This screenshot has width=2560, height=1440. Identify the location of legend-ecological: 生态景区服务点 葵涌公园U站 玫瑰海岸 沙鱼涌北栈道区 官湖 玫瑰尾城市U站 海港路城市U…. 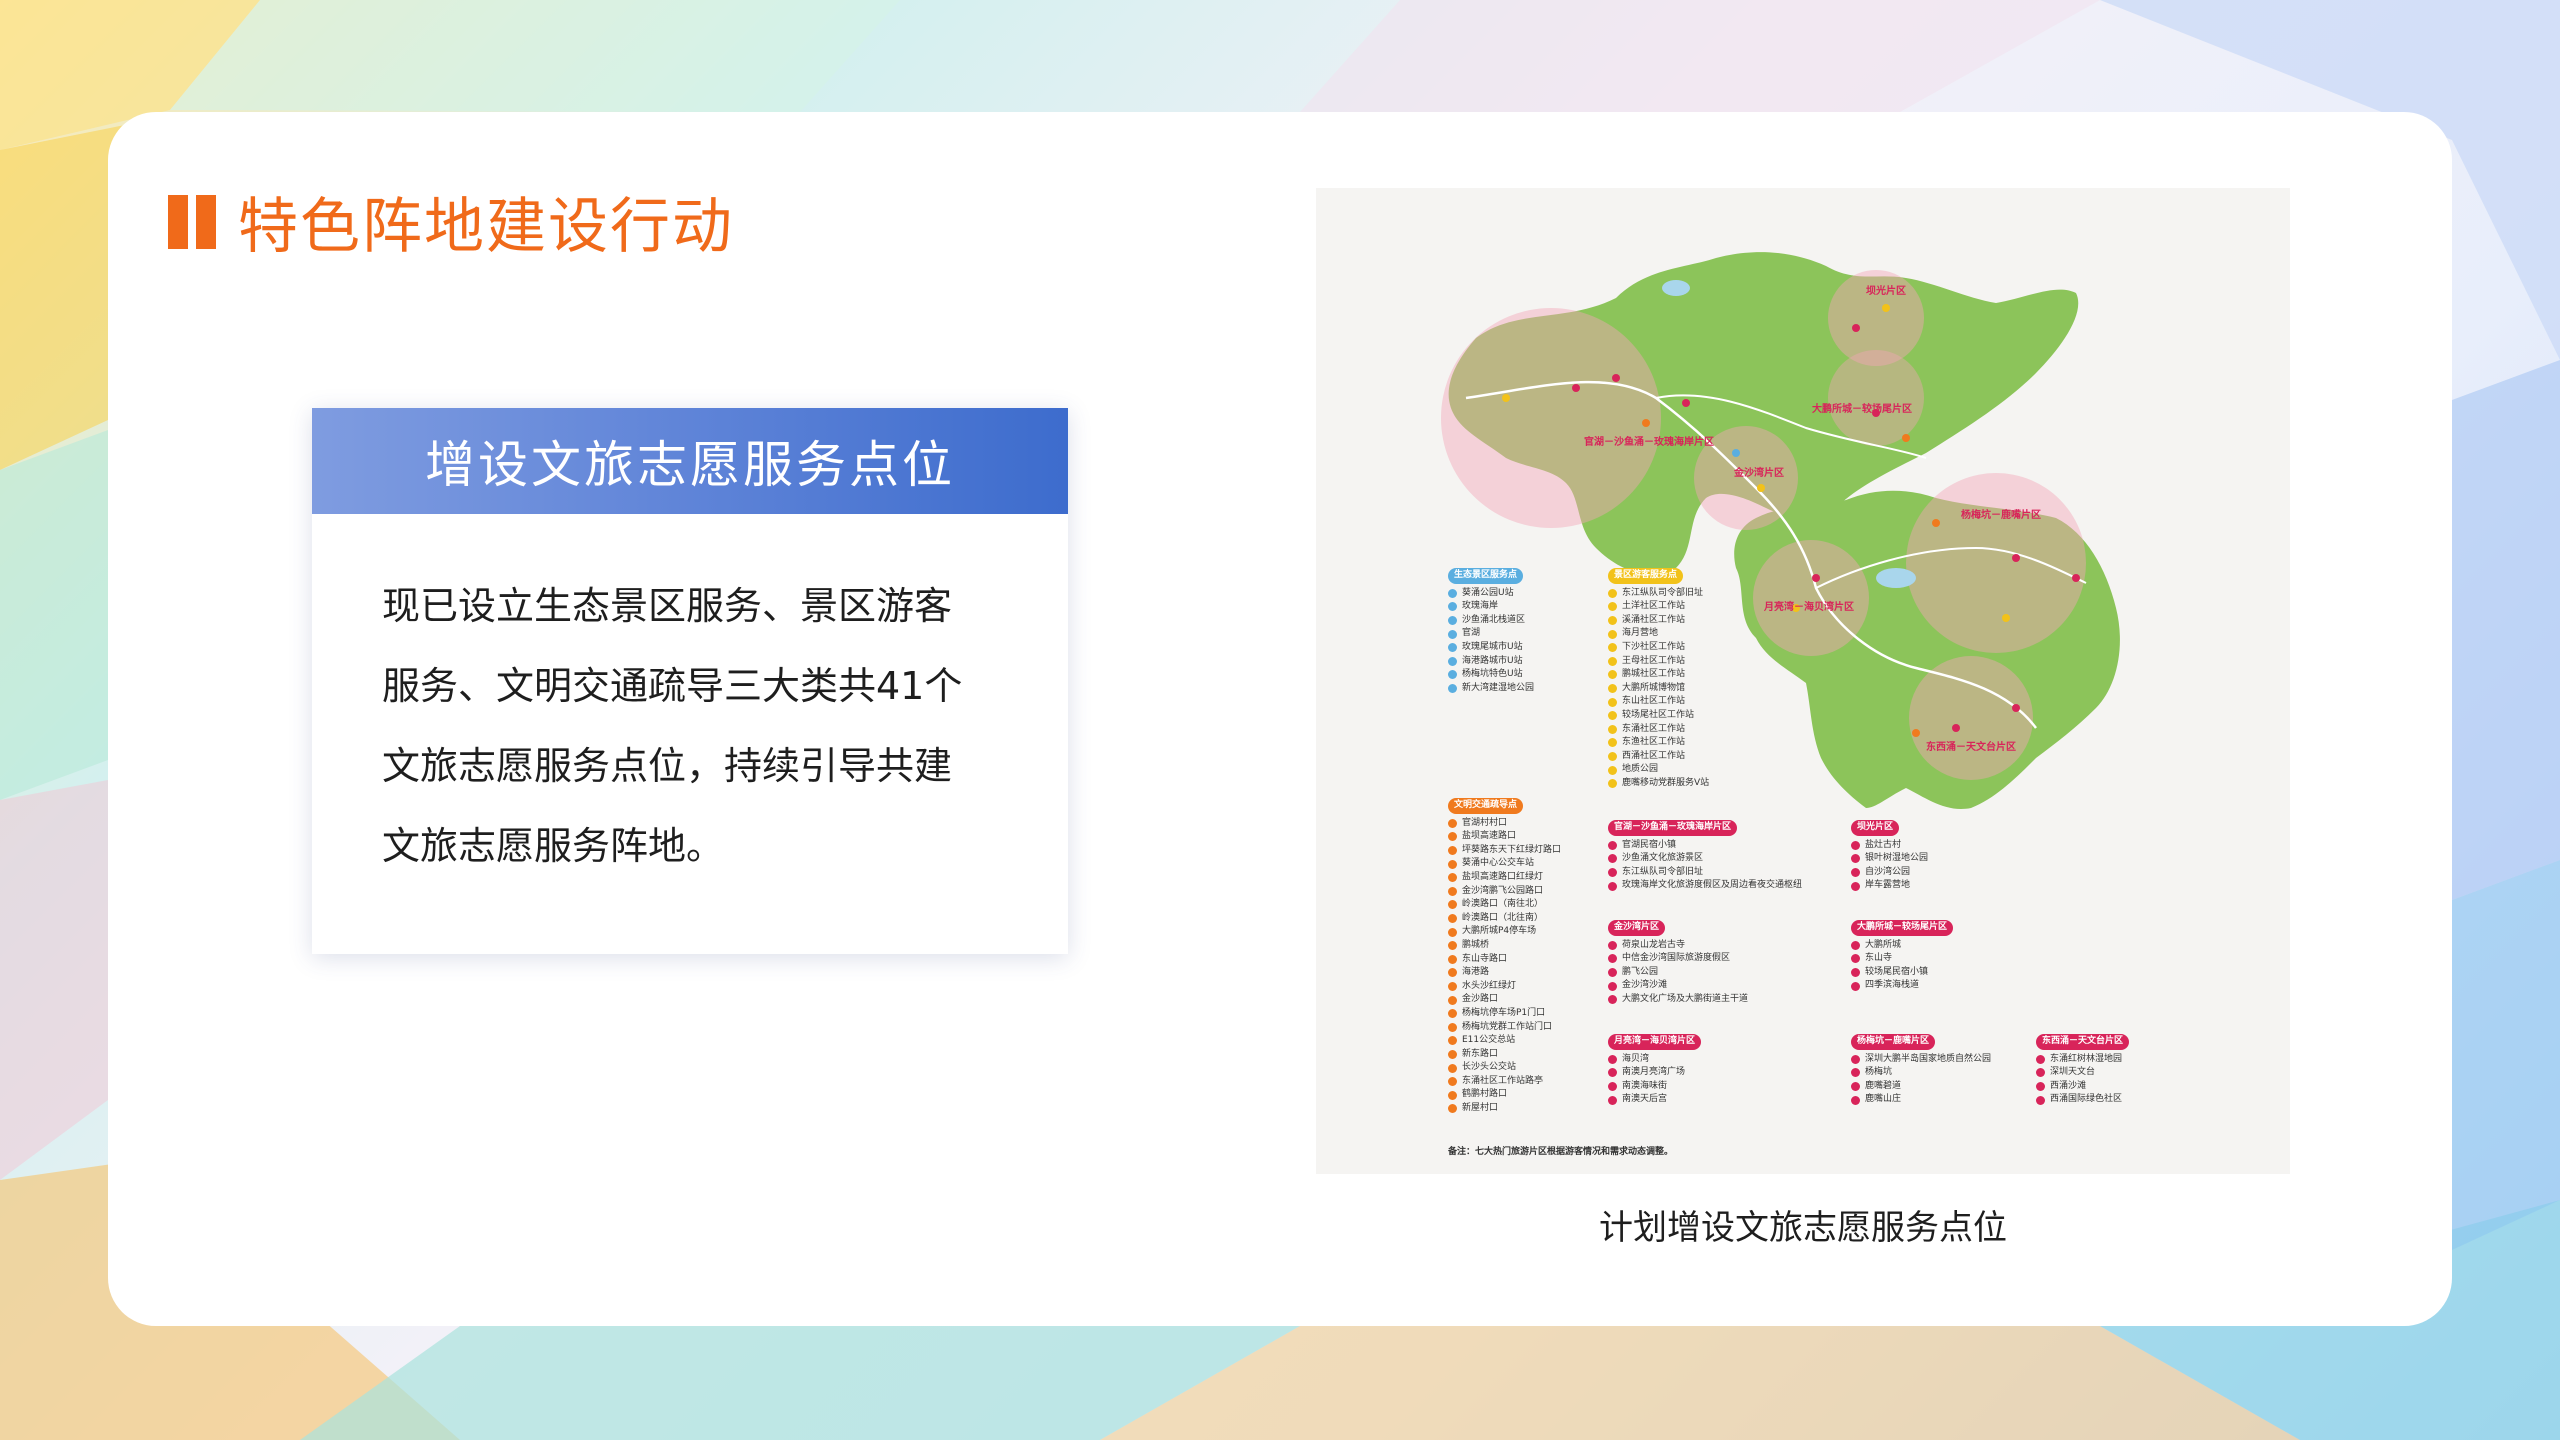
(1491, 631).